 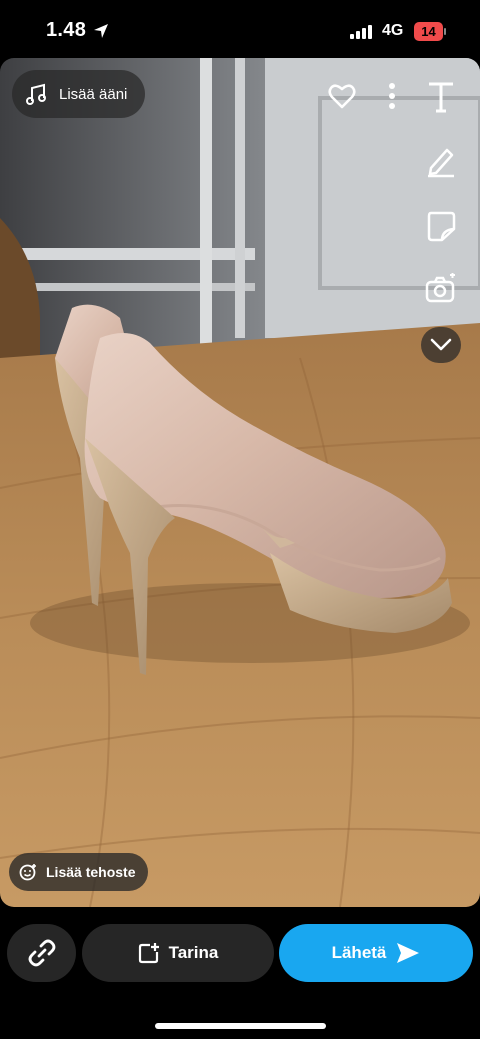 I want to click on status-bar: 1.48 4G 14, so click(x=240, y=29).